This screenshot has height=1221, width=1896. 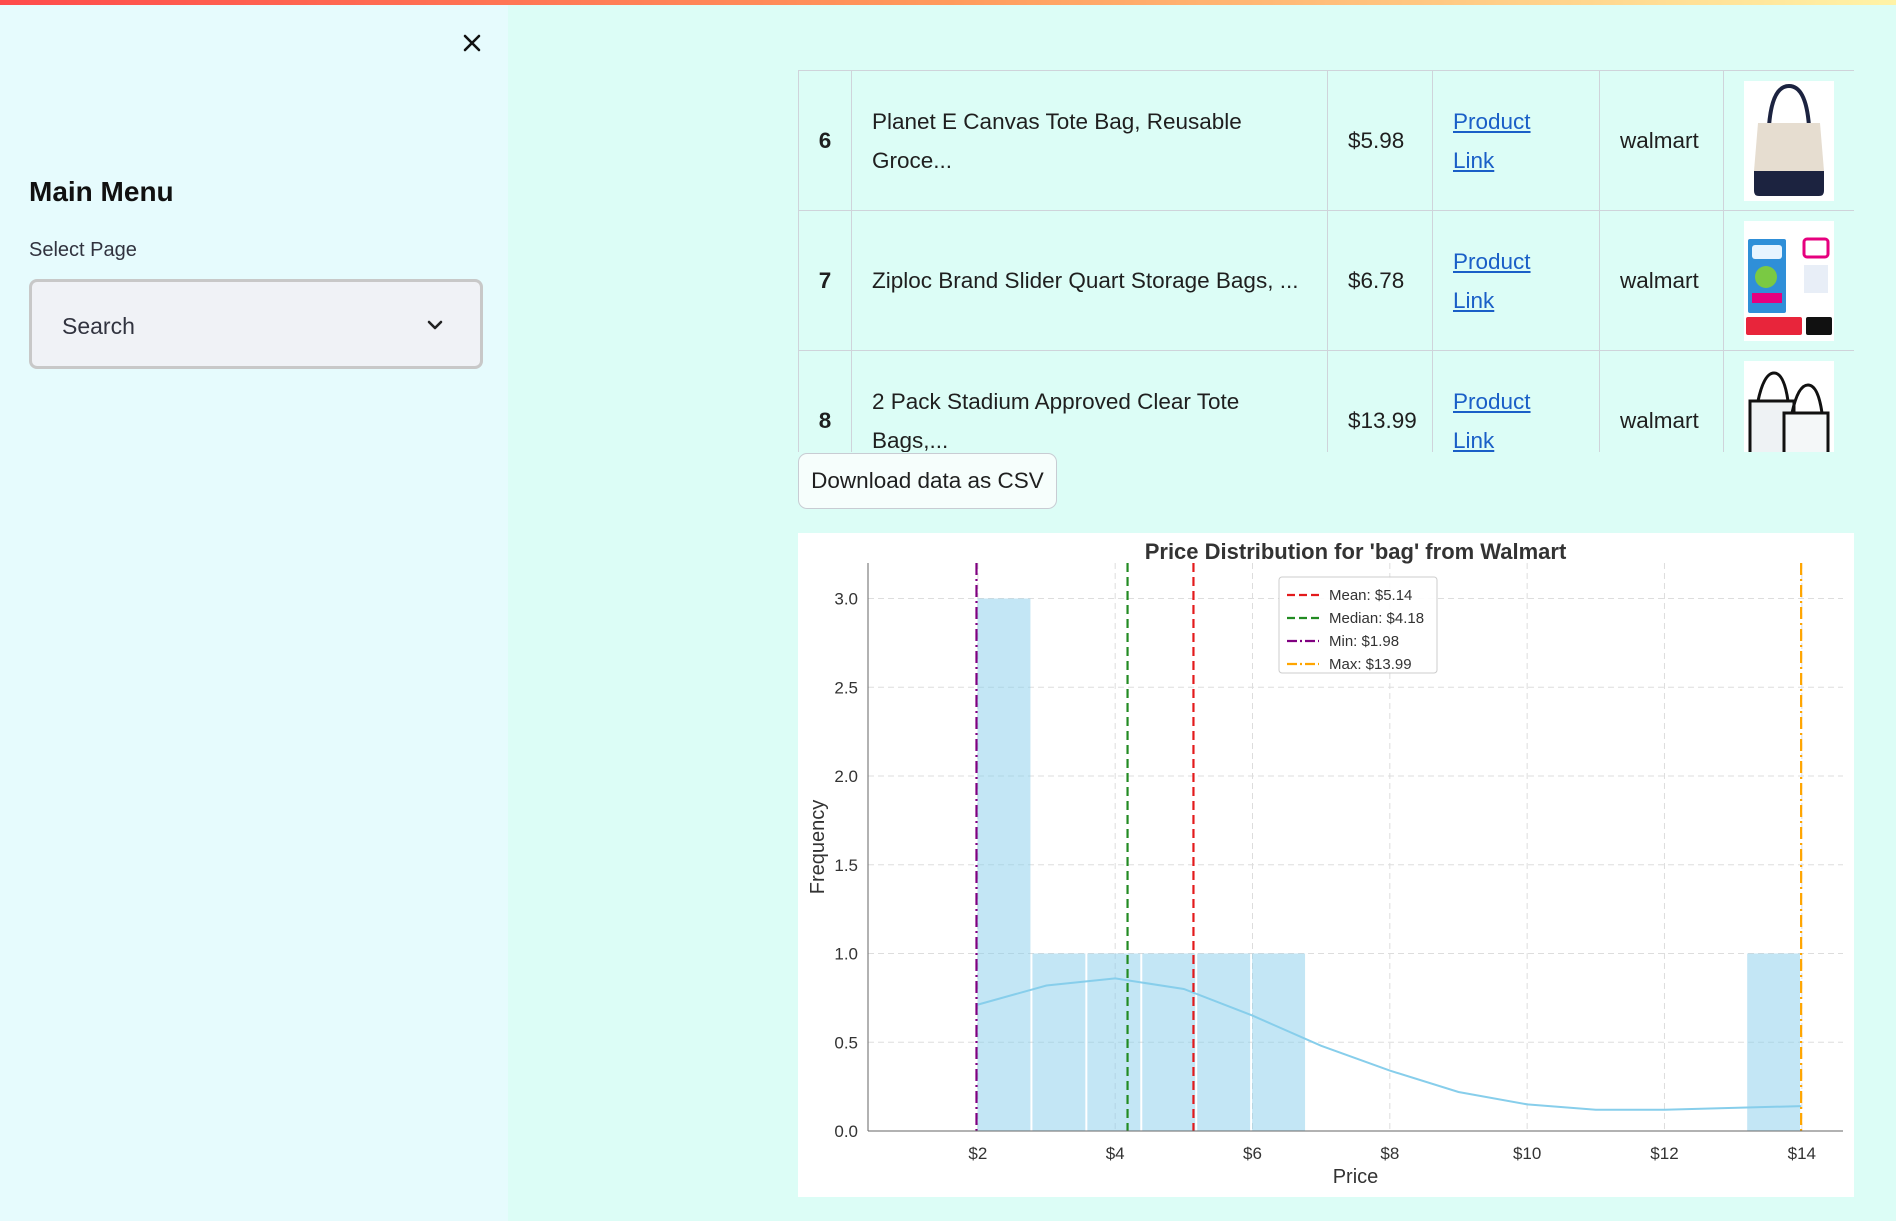 What do you see at coordinates (846, 687) in the screenshot?
I see `y-tick-label: 2.5` at bounding box center [846, 687].